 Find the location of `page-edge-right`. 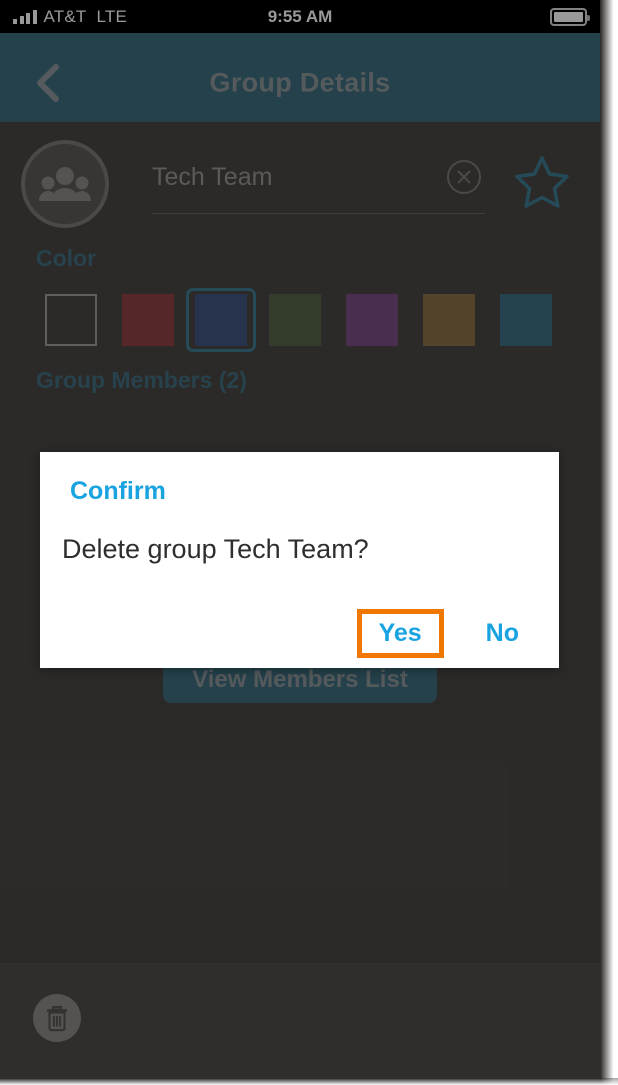

page-edge-right is located at coordinates (609, 542).